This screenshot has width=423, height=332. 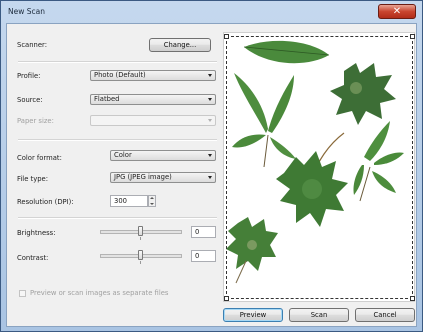 What do you see at coordinates (140, 255) in the screenshot?
I see `contrast-slider` at bounding box center [140, 255].